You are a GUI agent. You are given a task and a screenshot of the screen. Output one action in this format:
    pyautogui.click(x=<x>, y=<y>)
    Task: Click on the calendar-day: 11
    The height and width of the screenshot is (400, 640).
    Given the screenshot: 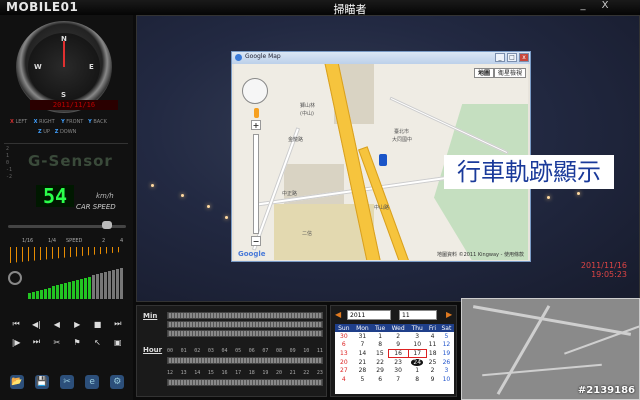 What is the action you would take?
    pyautogui.click(x=432, y=345)
    